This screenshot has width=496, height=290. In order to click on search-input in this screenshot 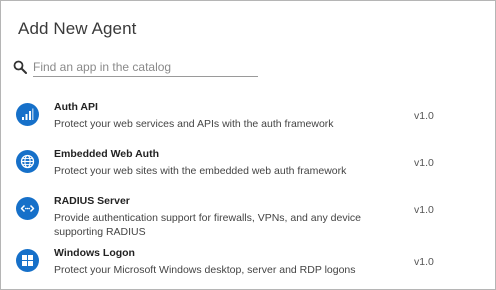, I will do `click(145, 67)`.